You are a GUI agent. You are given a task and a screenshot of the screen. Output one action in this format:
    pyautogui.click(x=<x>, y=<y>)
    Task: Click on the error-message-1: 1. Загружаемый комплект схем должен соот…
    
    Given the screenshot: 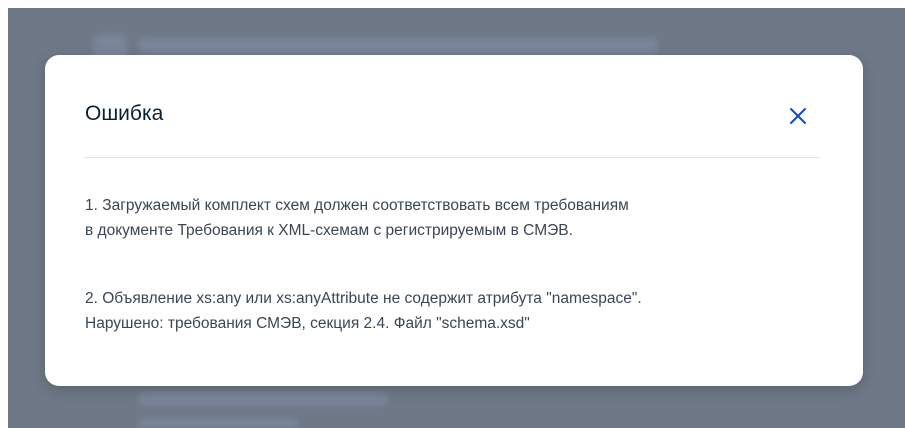 What is the action you would take?
    pyautogui.click(x=460, y=218)
    